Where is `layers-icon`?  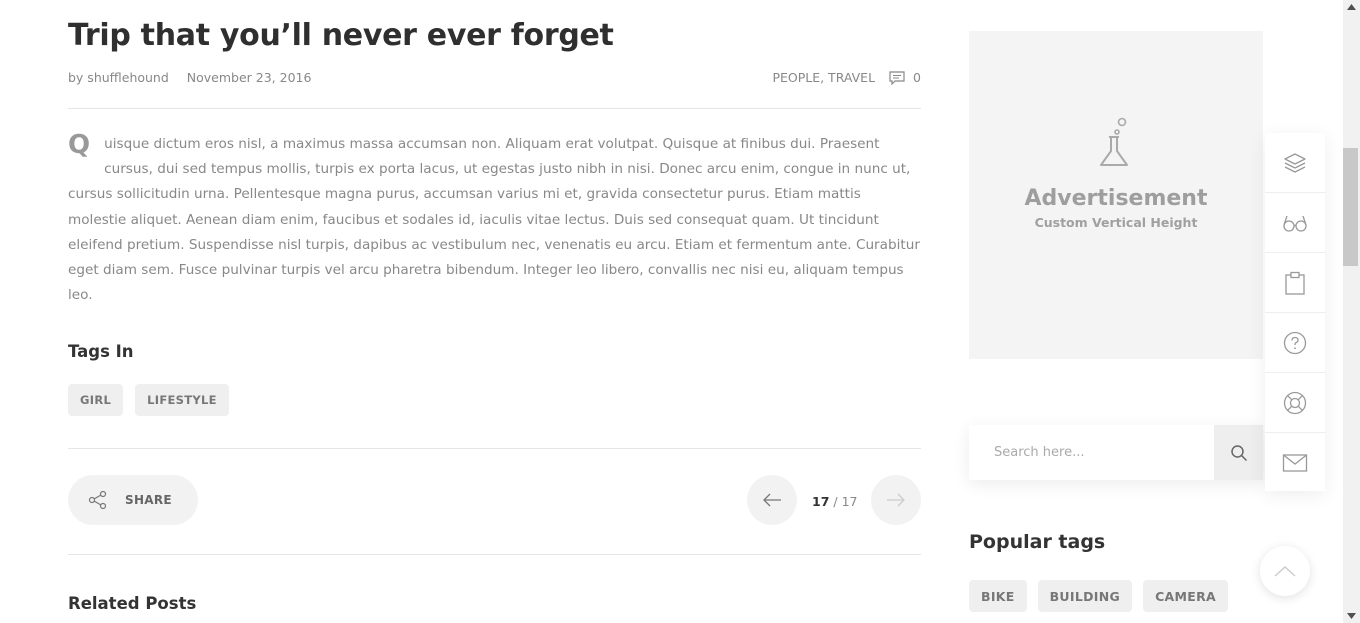
layers-icon is located at coordinates (1295, 162).